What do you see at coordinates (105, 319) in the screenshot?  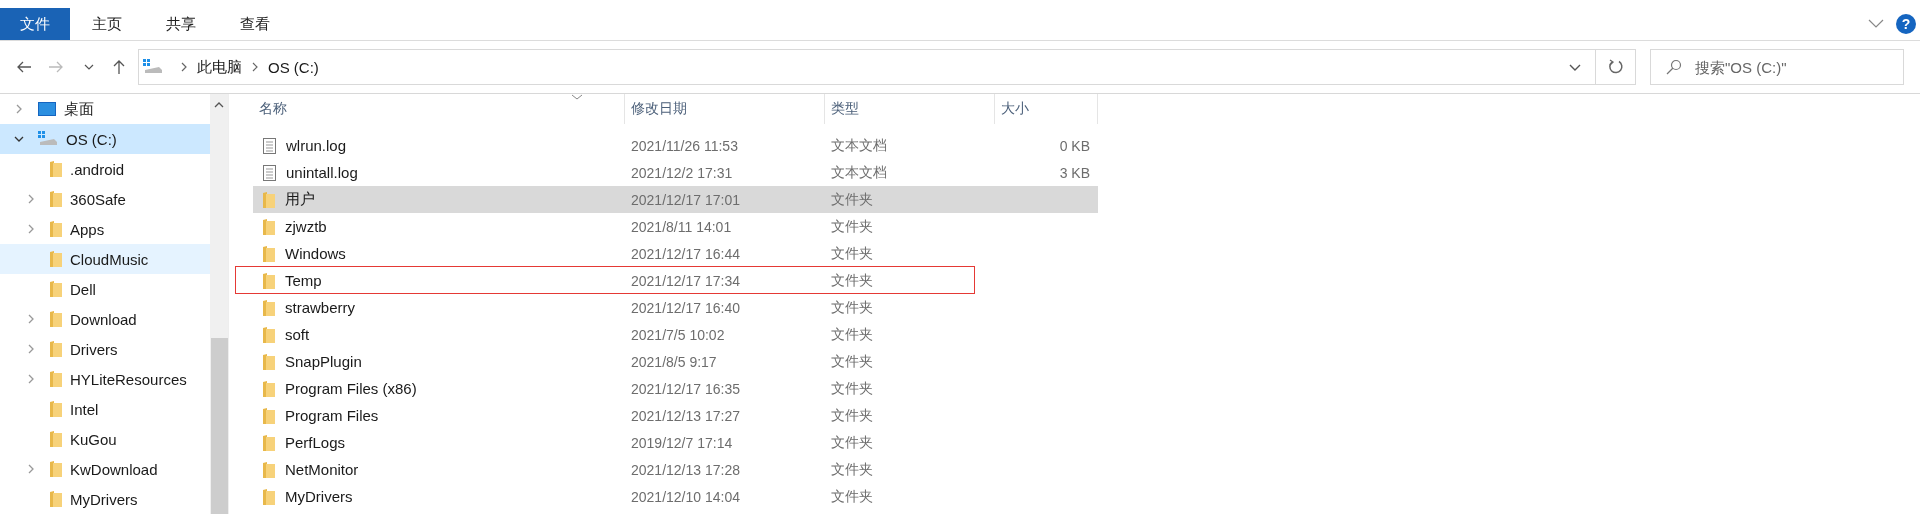 I see `tree-item: Download` at bounding box center [105, 319].